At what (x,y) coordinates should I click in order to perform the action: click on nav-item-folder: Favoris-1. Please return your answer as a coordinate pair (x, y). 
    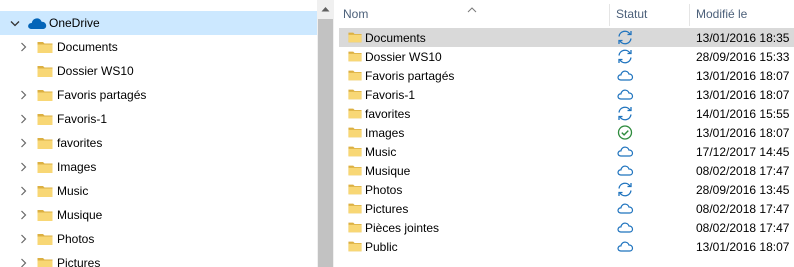
    Looking at the image, I should click on (158, 119).